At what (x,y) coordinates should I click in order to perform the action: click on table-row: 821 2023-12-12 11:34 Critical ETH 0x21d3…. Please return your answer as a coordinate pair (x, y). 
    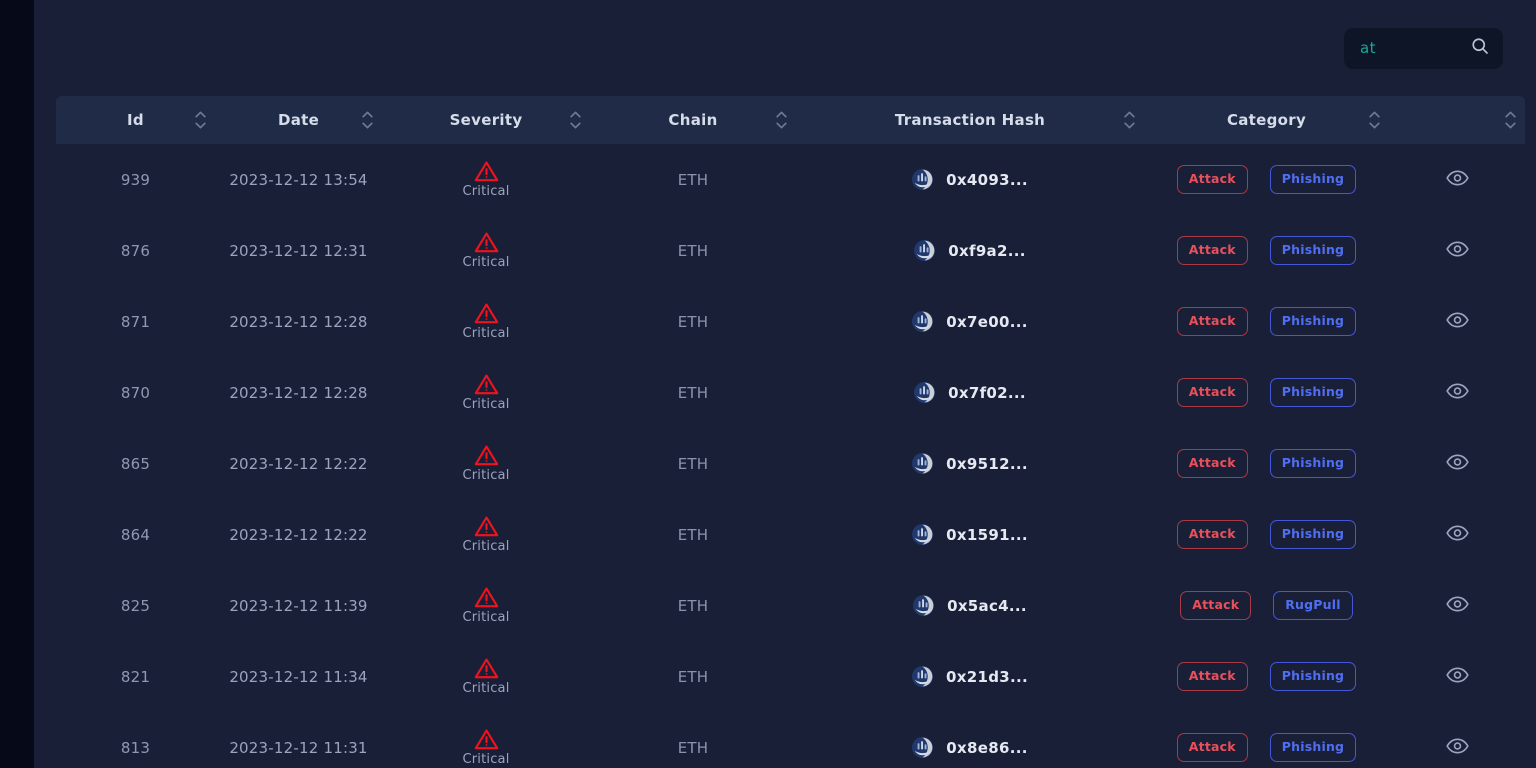
    Looking at the image, I should click on (790, 676).